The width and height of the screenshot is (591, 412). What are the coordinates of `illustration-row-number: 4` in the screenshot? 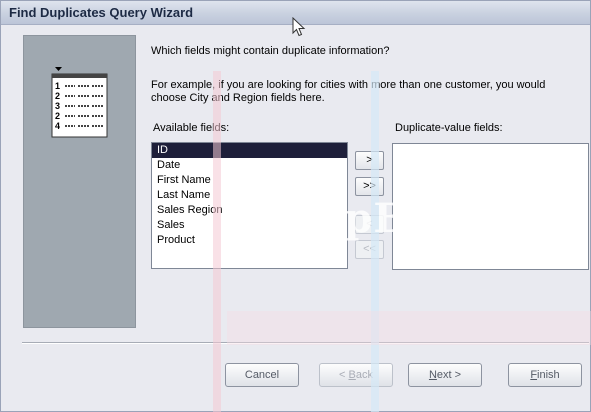 It's located at (57, 126).